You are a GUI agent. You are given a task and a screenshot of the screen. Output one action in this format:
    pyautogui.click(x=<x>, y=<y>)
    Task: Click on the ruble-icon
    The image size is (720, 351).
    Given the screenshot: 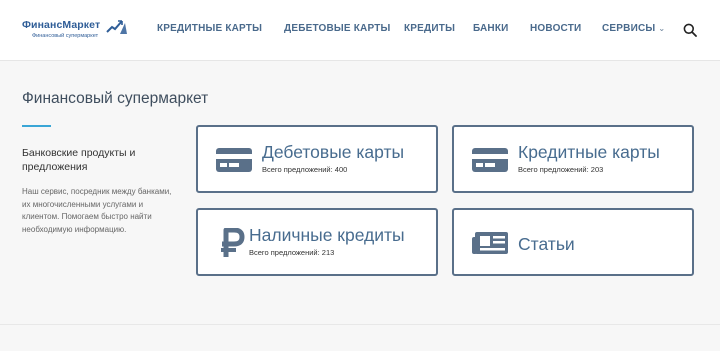 What is the action you would take?
    pyautogui.click(x=233, y=242)
    